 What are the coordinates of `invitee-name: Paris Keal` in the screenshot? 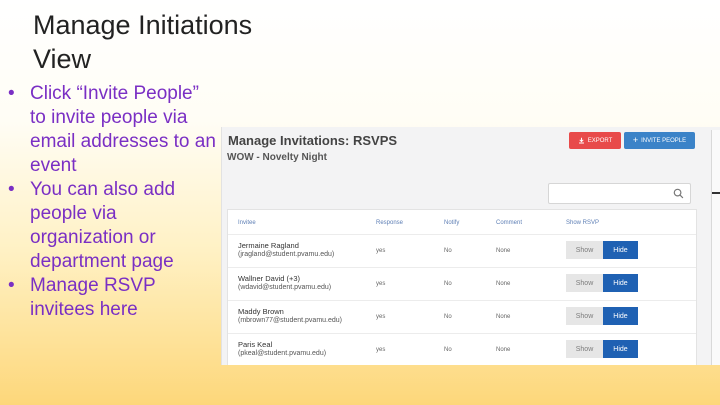 It's located at (255, 344).